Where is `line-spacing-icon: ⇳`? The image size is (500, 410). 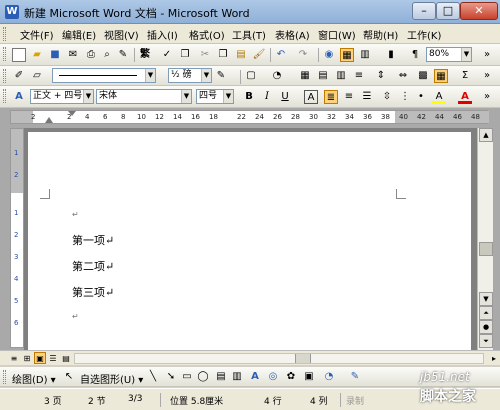
line-spacing-icon: ⇳ is located at coordinates (387, 97).